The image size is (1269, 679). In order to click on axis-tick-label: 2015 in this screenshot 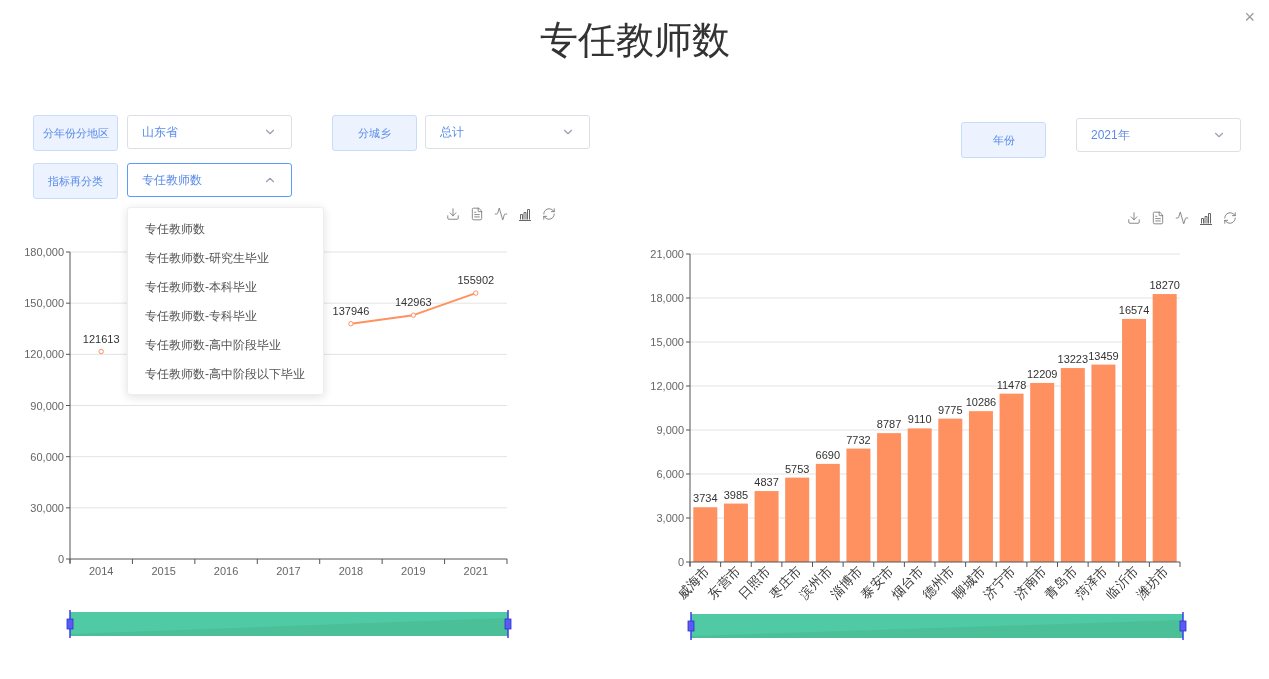, I will do `click(163, 571)`.